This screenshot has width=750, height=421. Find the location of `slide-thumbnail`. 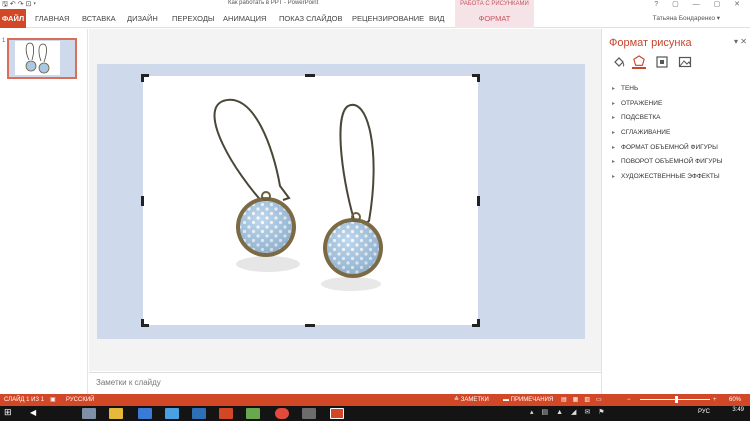

slide-thumbnail is located at coordinates (42, 58).